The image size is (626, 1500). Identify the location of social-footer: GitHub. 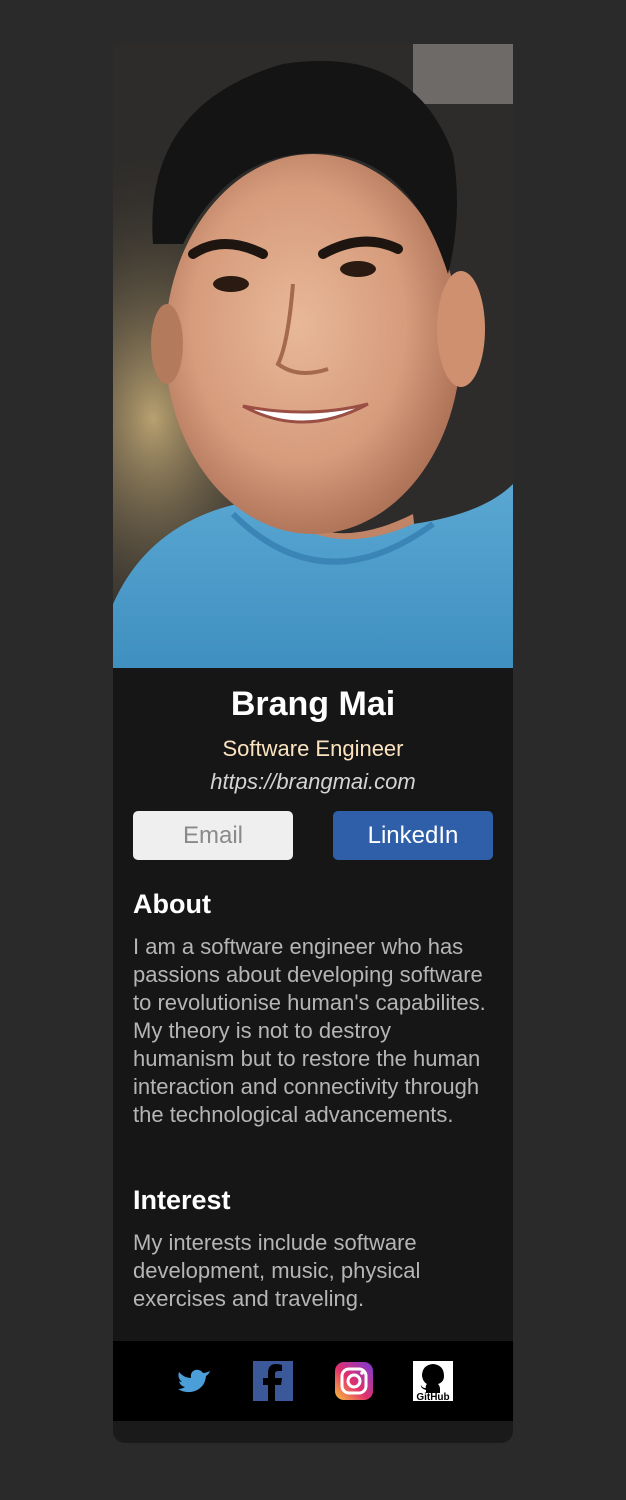
(313, 1381).